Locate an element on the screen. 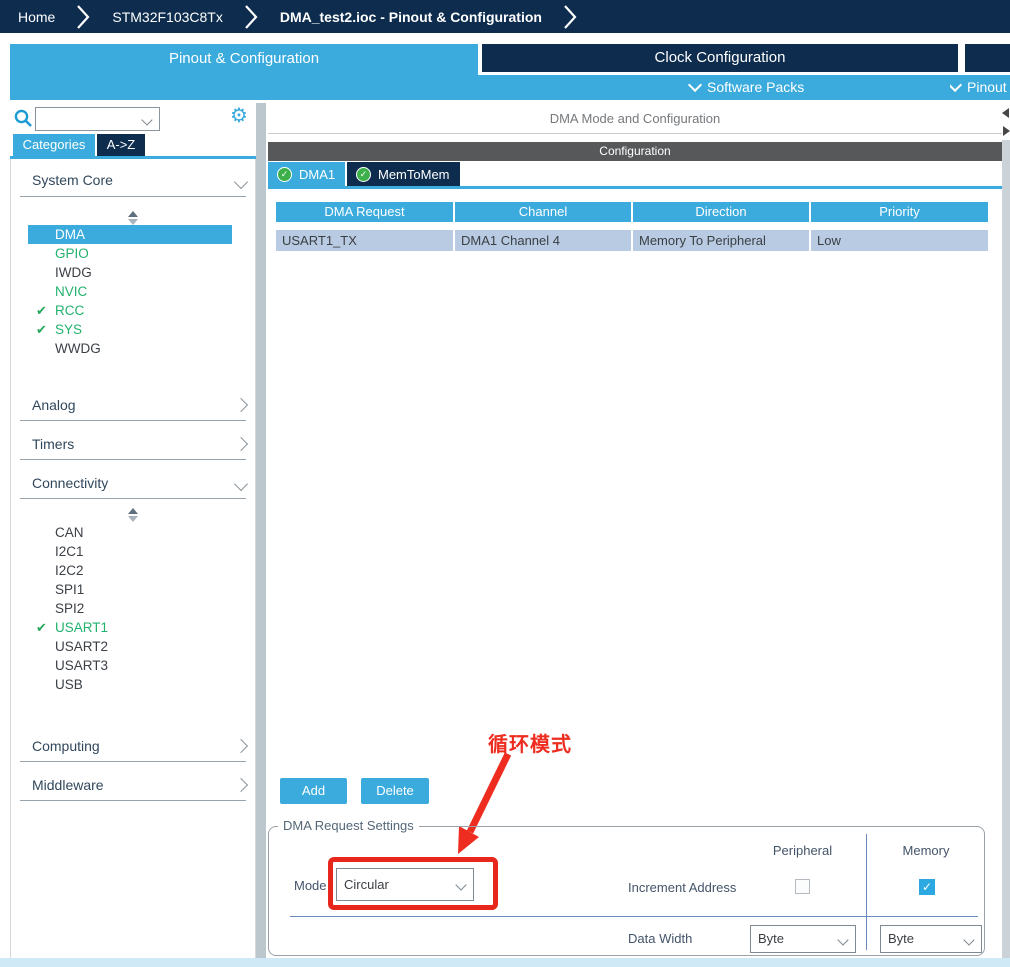 This screenshot has width=1010, height=967. table-row-cell-direction: Memory To Peripheral is located at coordinates (721, 240).